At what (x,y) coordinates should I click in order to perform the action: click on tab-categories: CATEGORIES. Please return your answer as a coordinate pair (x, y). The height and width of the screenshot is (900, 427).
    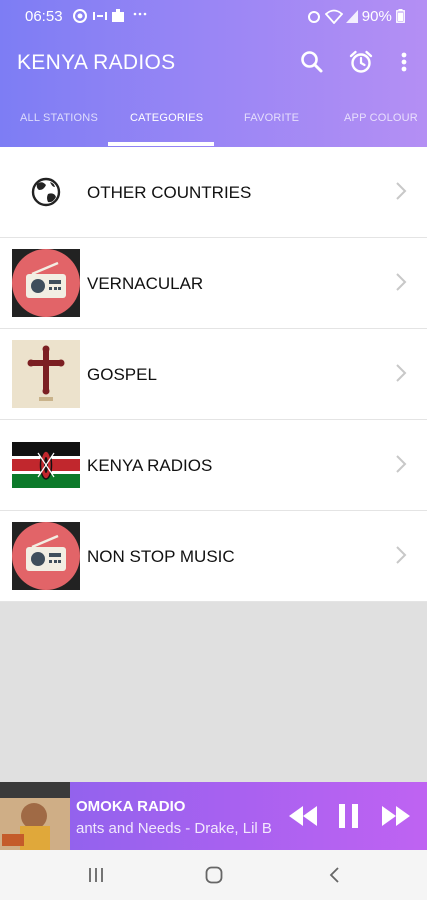
    Looking at the image, I should click on (166, 118).